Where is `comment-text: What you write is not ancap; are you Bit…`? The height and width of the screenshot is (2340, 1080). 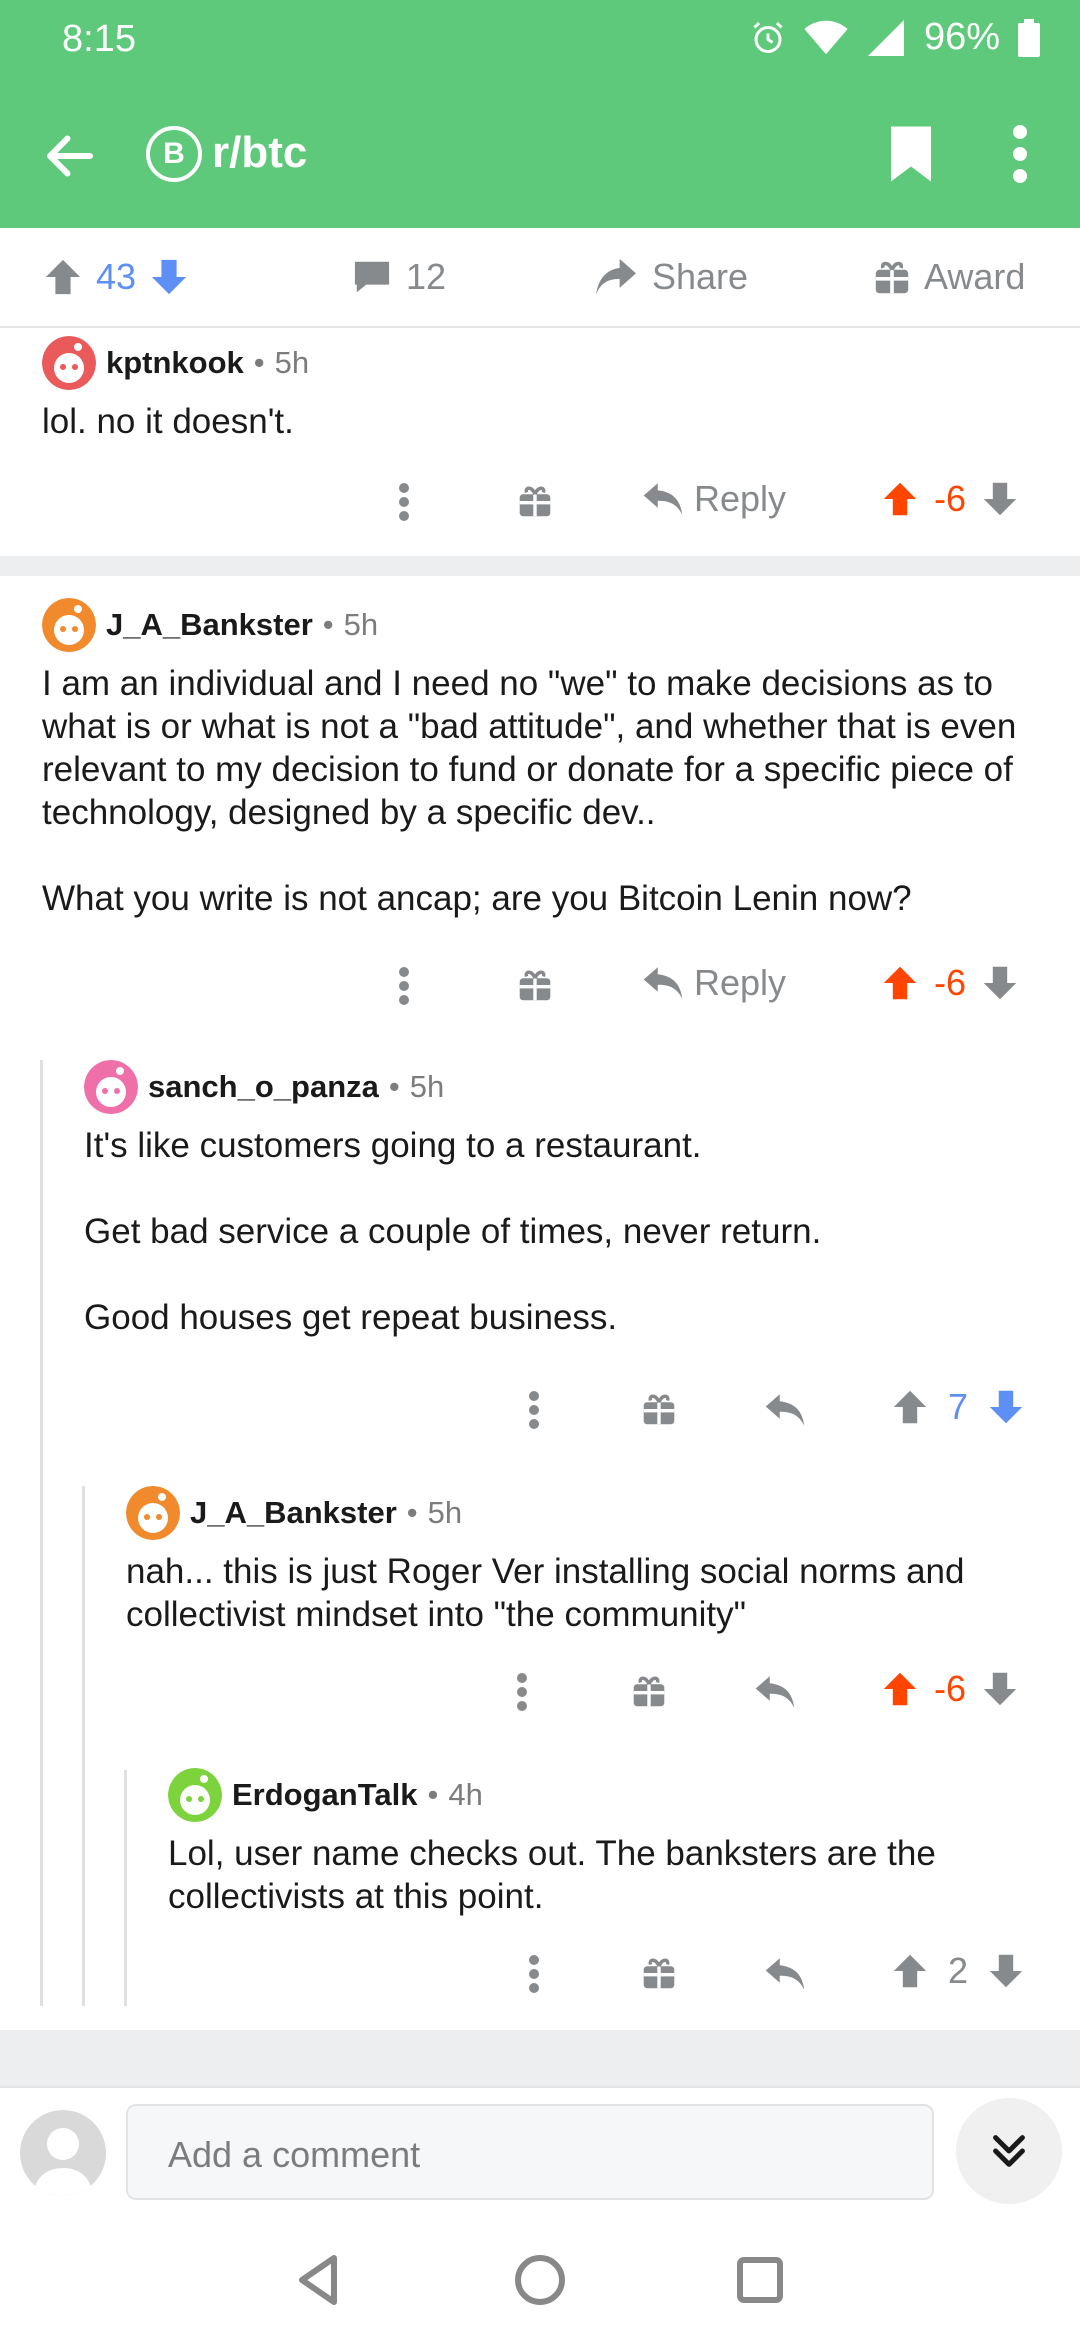 comment-text: What you write is not ancap; are you Bit… is located at coordinates (477, 898).